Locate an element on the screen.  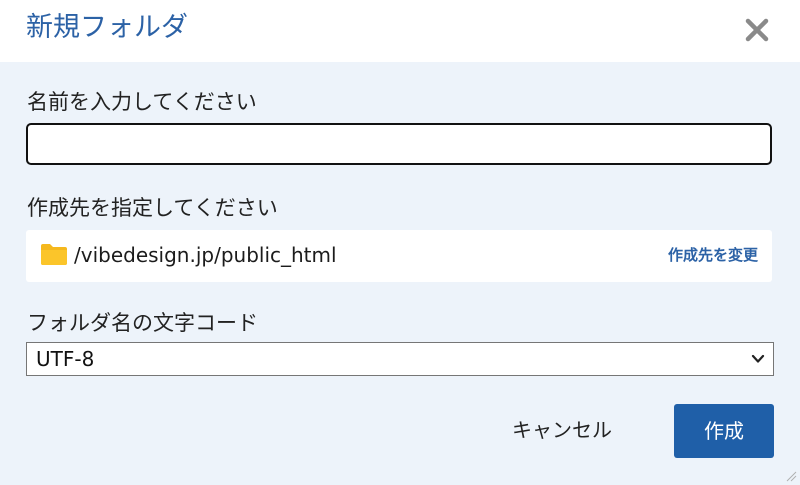
close-icon is located at coordinates (757, 30).